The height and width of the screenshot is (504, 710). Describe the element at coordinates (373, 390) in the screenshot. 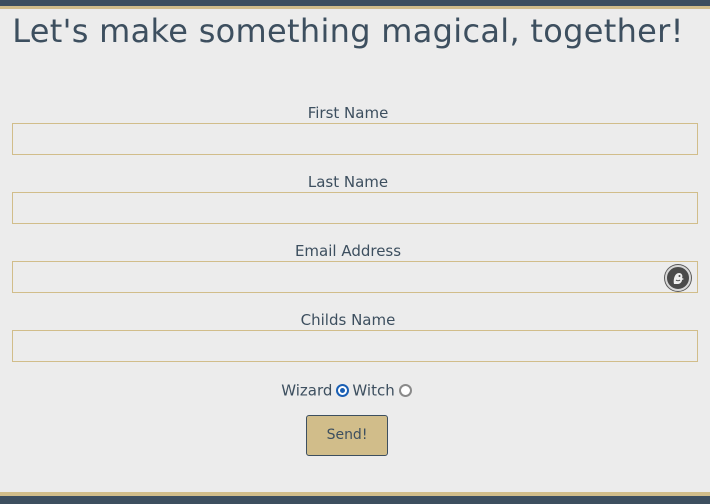

I see `witch-option-label: Witch` at that location.